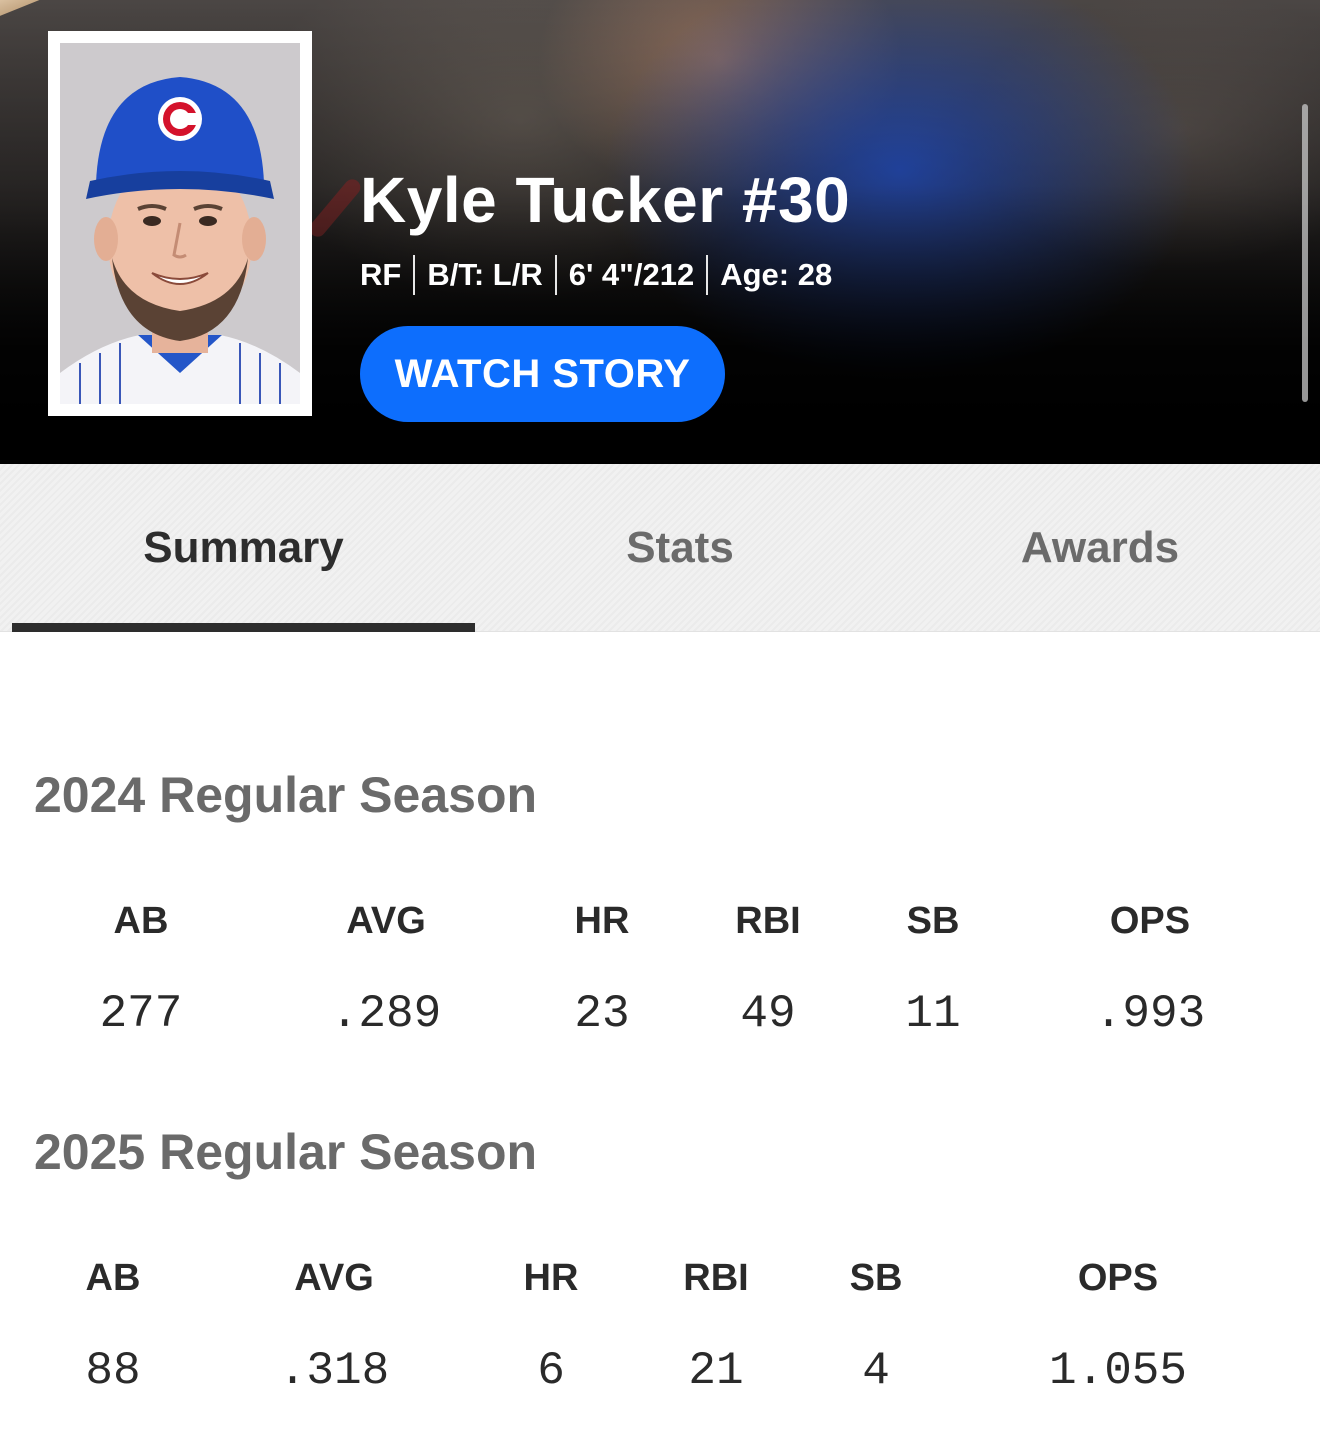 The image size is (1320, 1429). What do you see at coordinates (631, 274) in the screenshot?
I see `player-height-weight: 6' 4"/212` at bounding box center [631, 274].